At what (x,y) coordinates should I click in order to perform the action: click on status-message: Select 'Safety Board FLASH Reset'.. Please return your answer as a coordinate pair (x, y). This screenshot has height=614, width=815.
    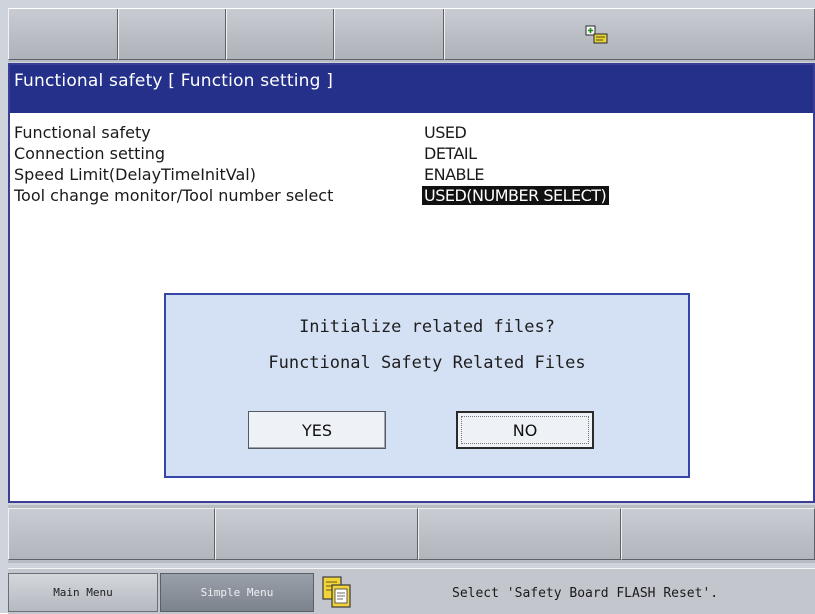
    Looking at the image, I should click on (585, 593).